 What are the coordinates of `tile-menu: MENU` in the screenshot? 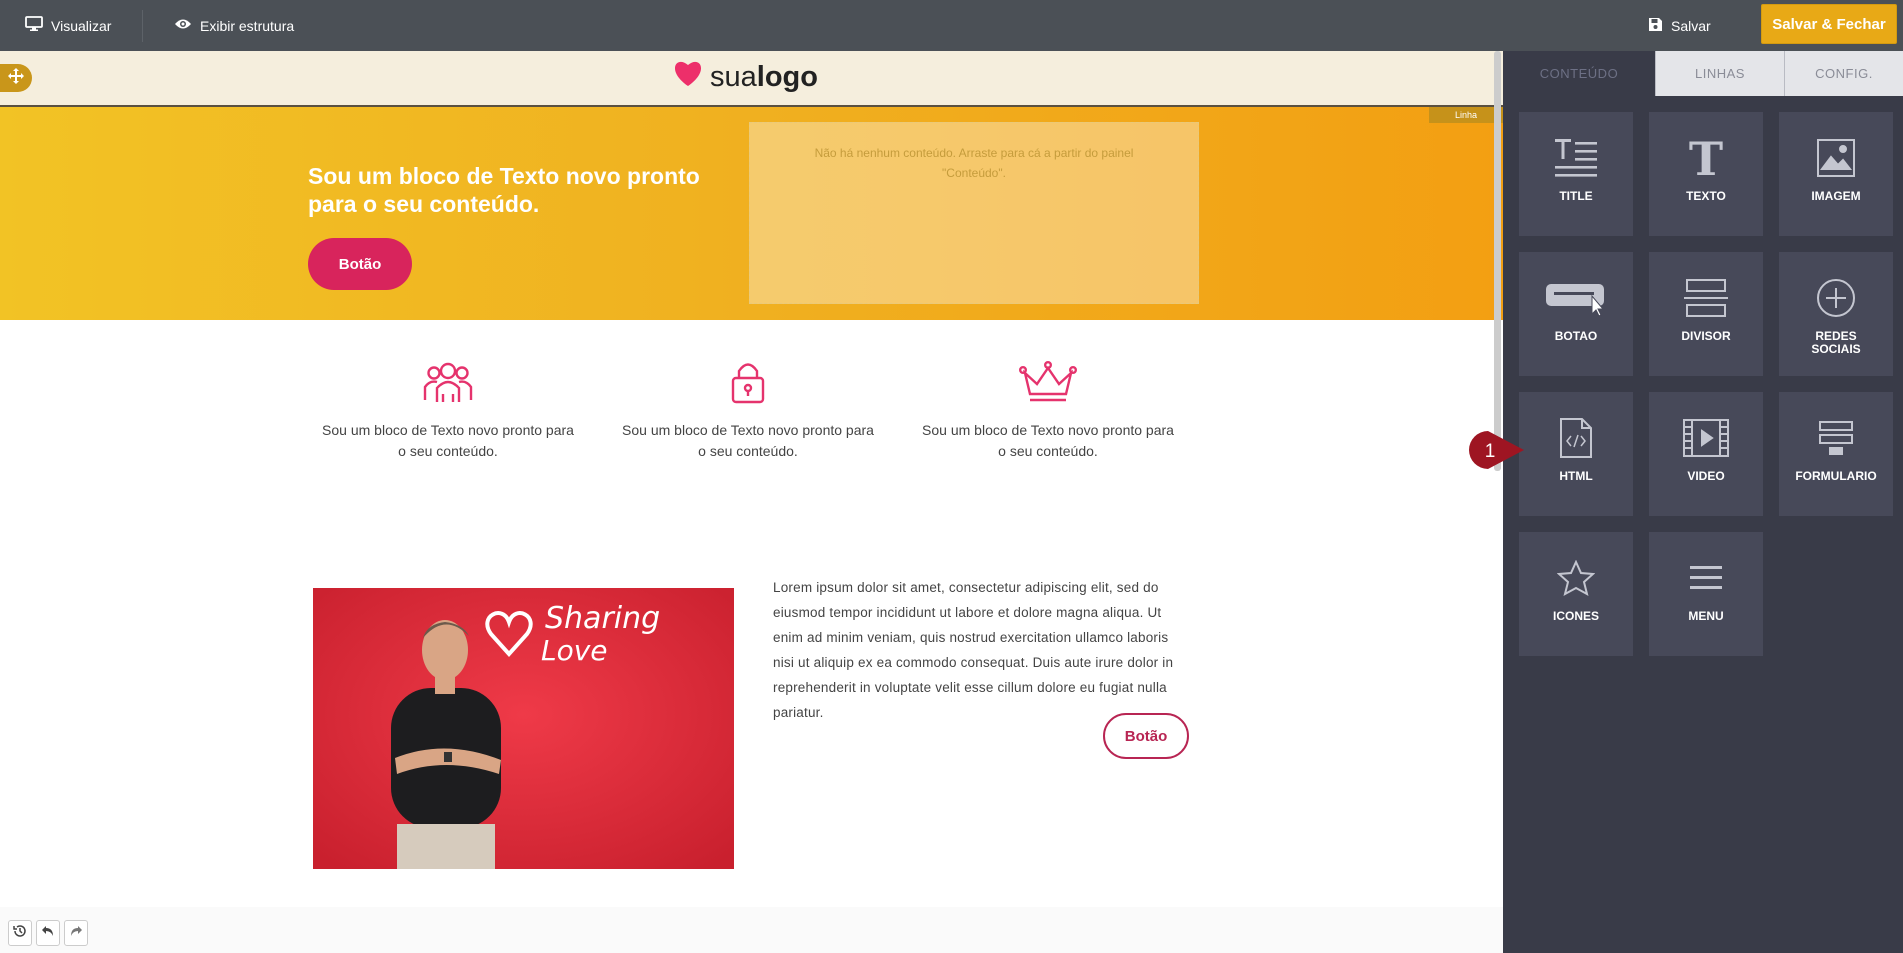 It's located at (1706, 594).